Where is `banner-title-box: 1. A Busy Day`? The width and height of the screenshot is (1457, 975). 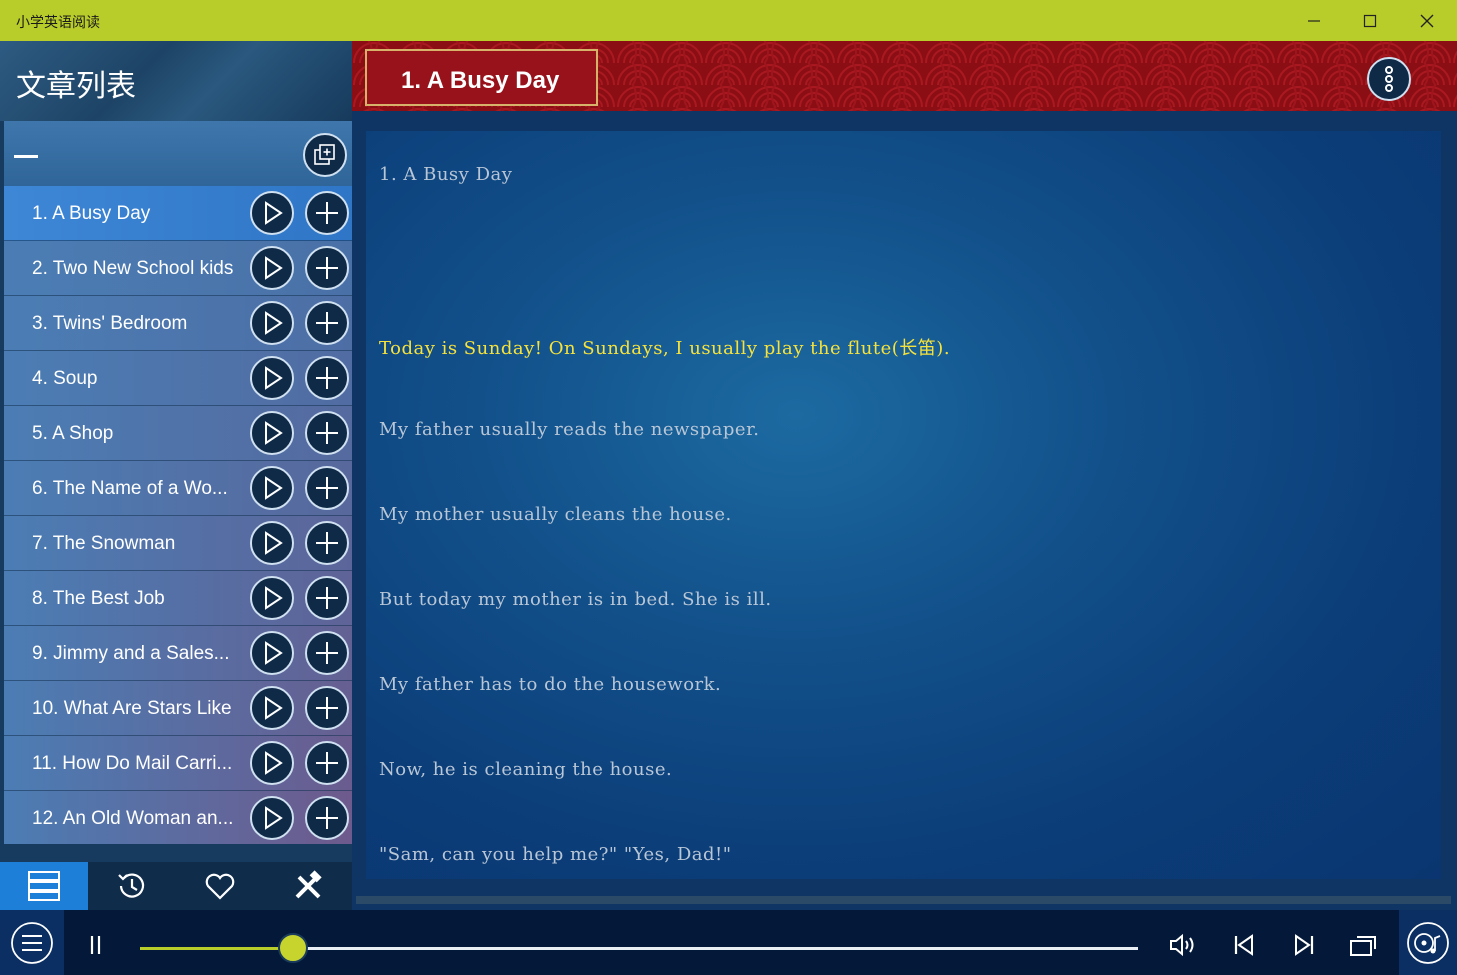 banner-title-box: 1. A Busy Day is located at coordinates (481, 77).